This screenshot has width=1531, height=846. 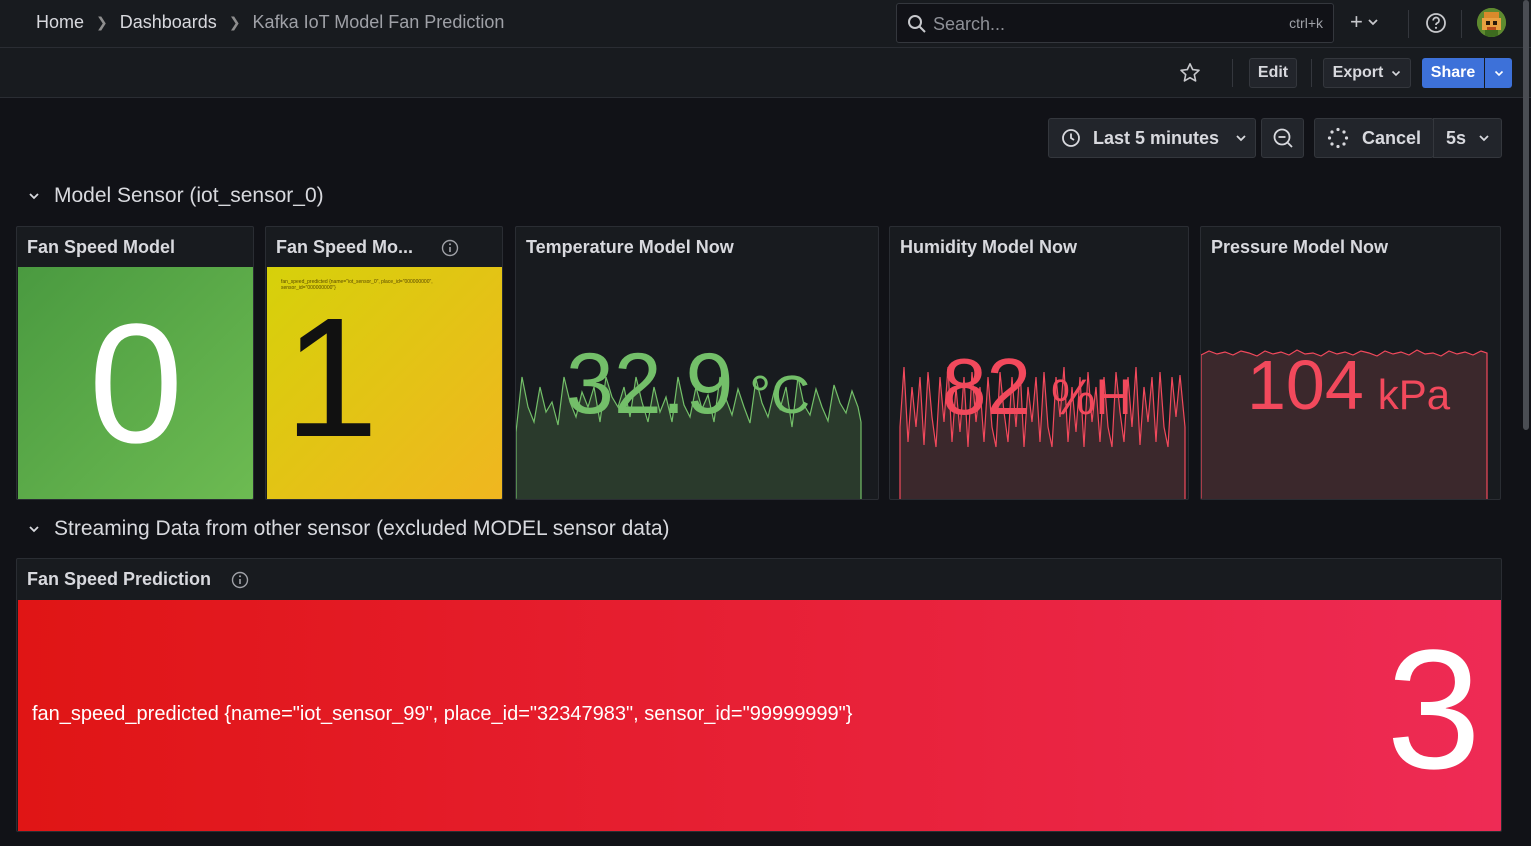 I want to click on clock-icon, so click(x=1071, y=138).